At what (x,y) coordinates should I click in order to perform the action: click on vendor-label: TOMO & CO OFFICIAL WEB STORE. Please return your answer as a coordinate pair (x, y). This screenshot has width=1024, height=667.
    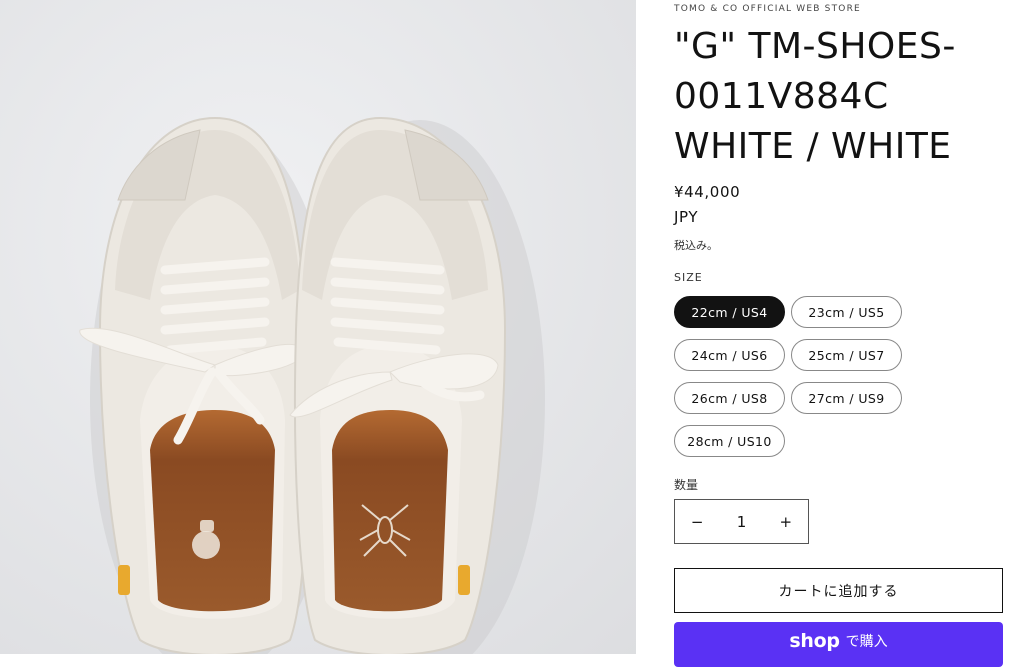
    Looking at the image, I should click on (767, 9).